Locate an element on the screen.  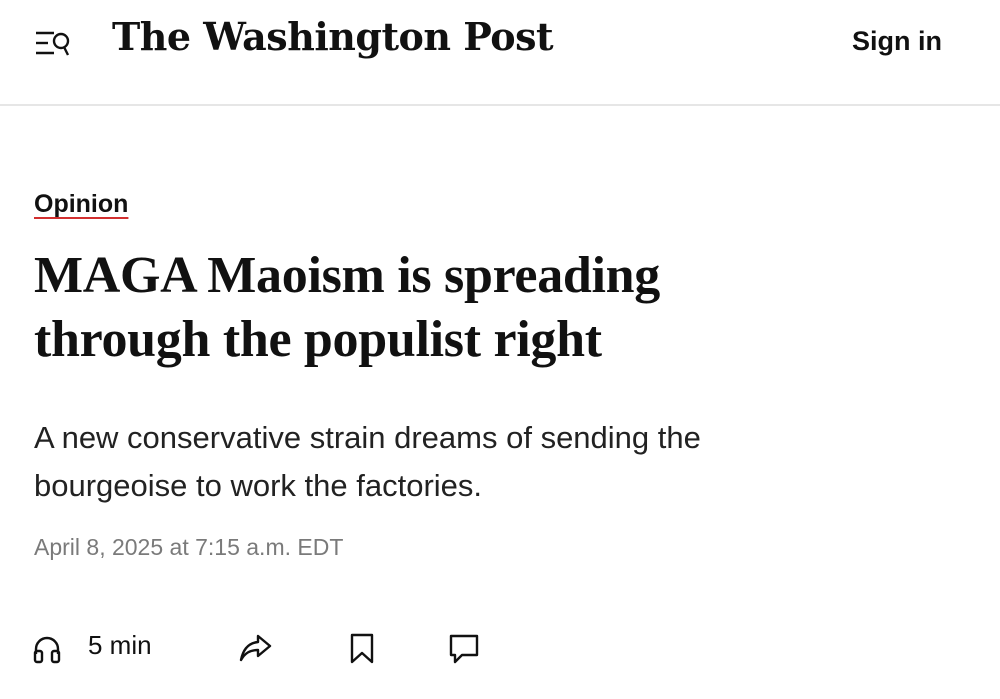
headline-line: through the populist right is located at coordinates (318, 339).